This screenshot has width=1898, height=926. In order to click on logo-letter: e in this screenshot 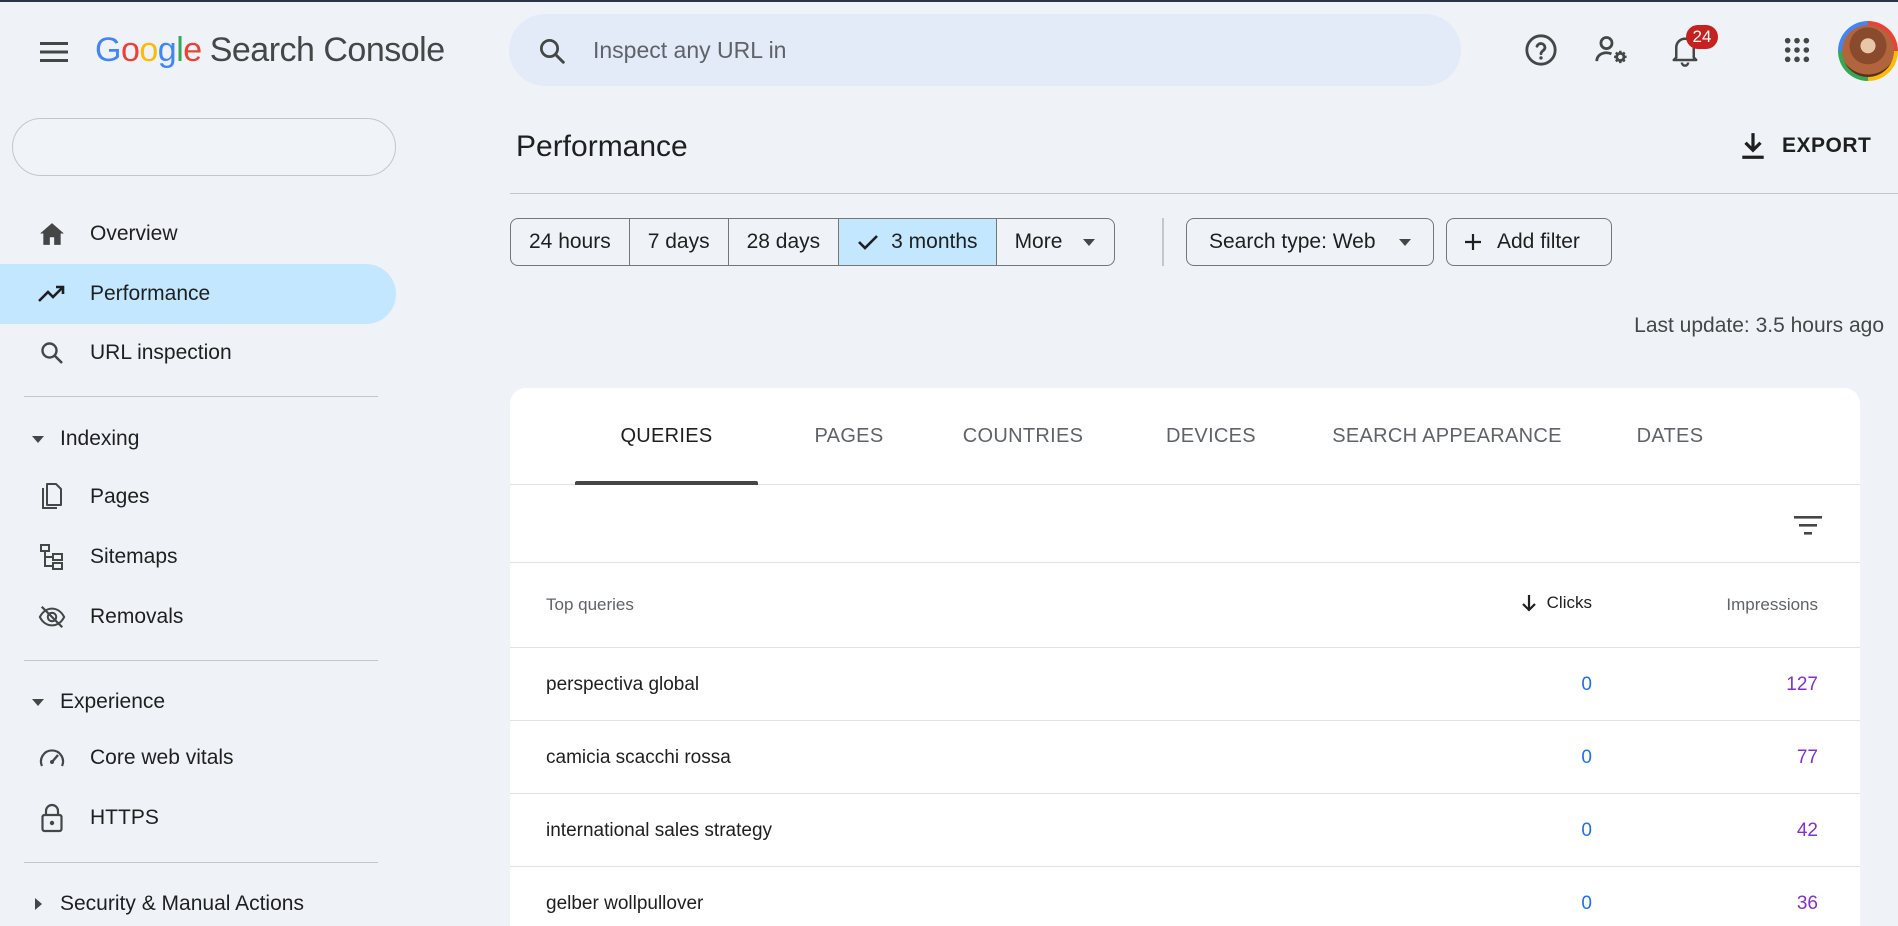, I will do `click(192, 50)`.